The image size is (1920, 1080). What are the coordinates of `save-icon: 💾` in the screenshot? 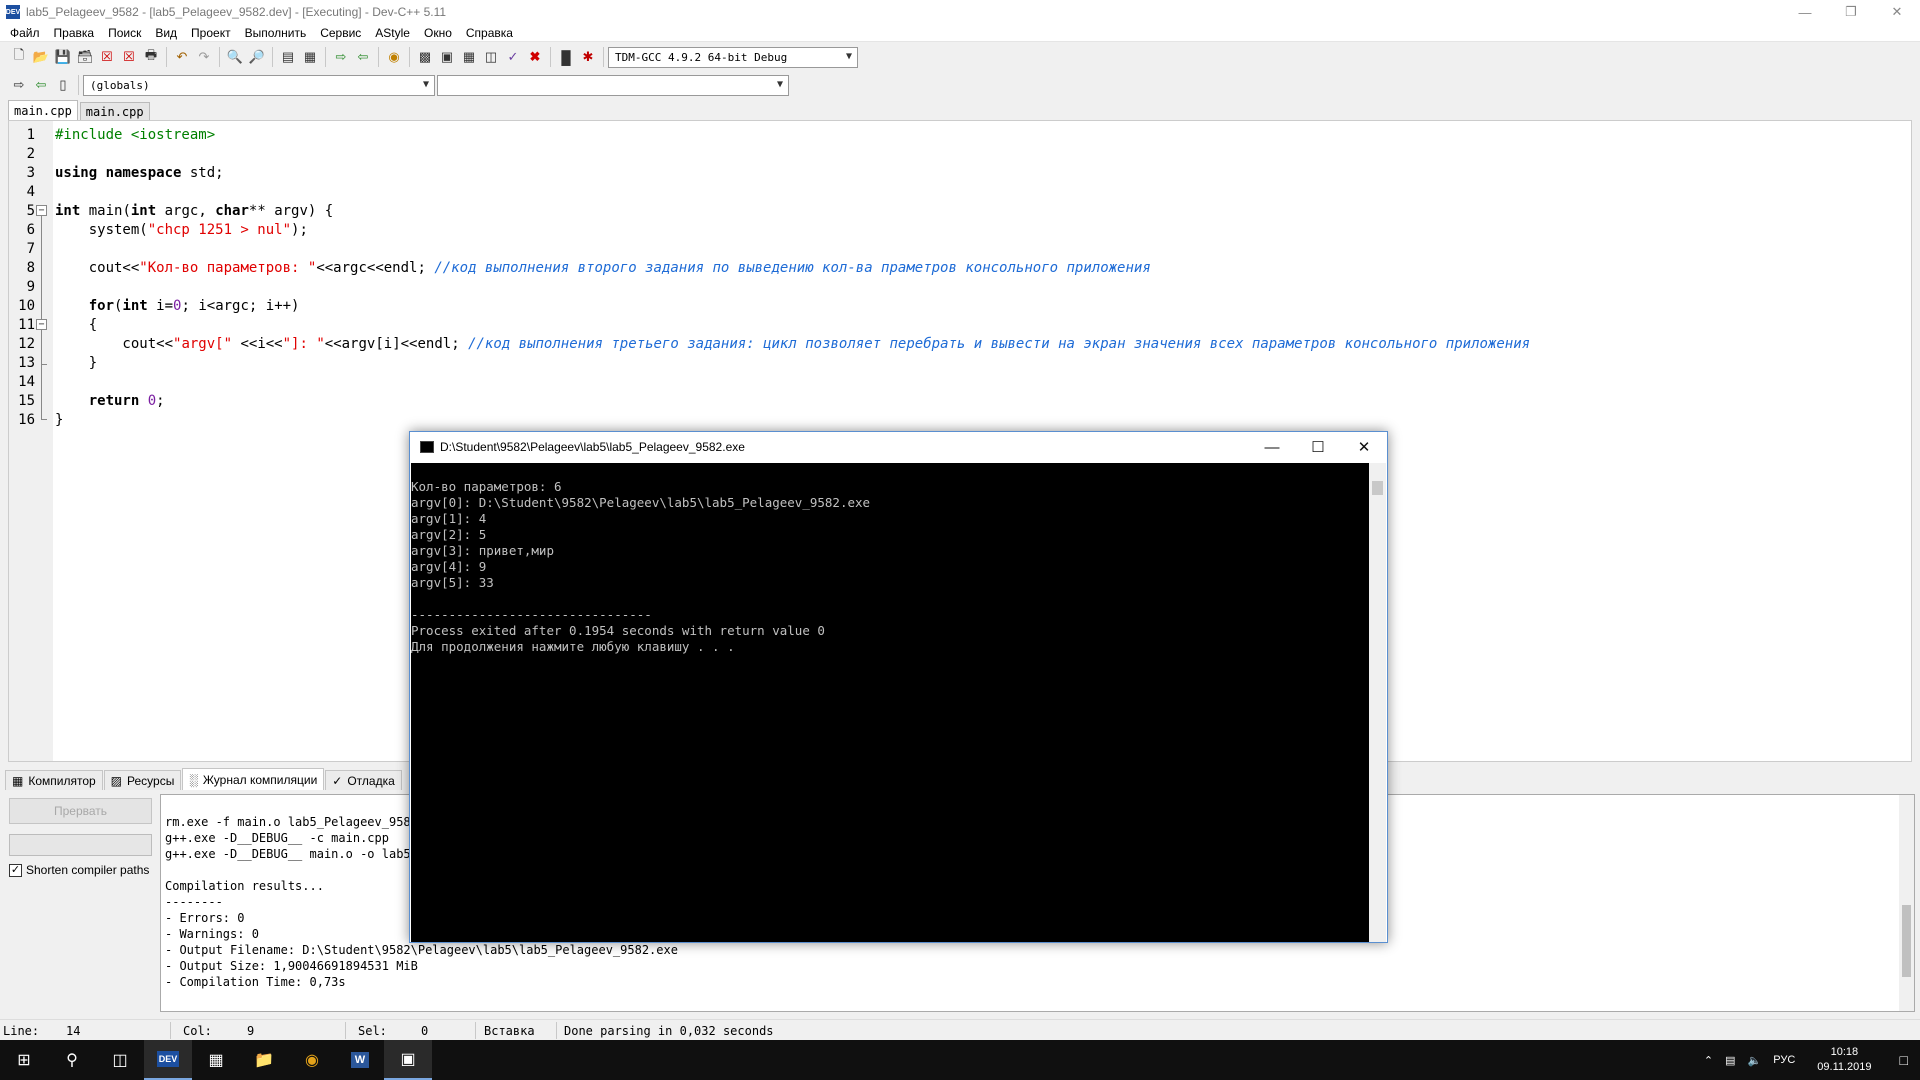 It's located at (63, 57).